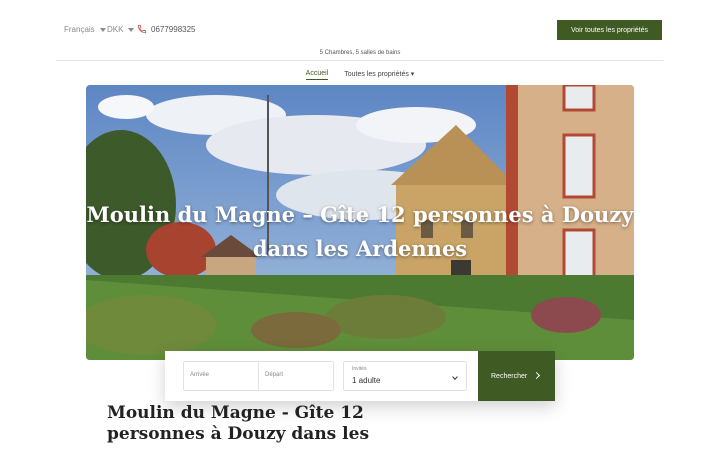 This screenshot has height=450, width=720. Describe the element at coordinates (509, 376) in the screenshot. I see `search-button-label: Rechercher` at that location.